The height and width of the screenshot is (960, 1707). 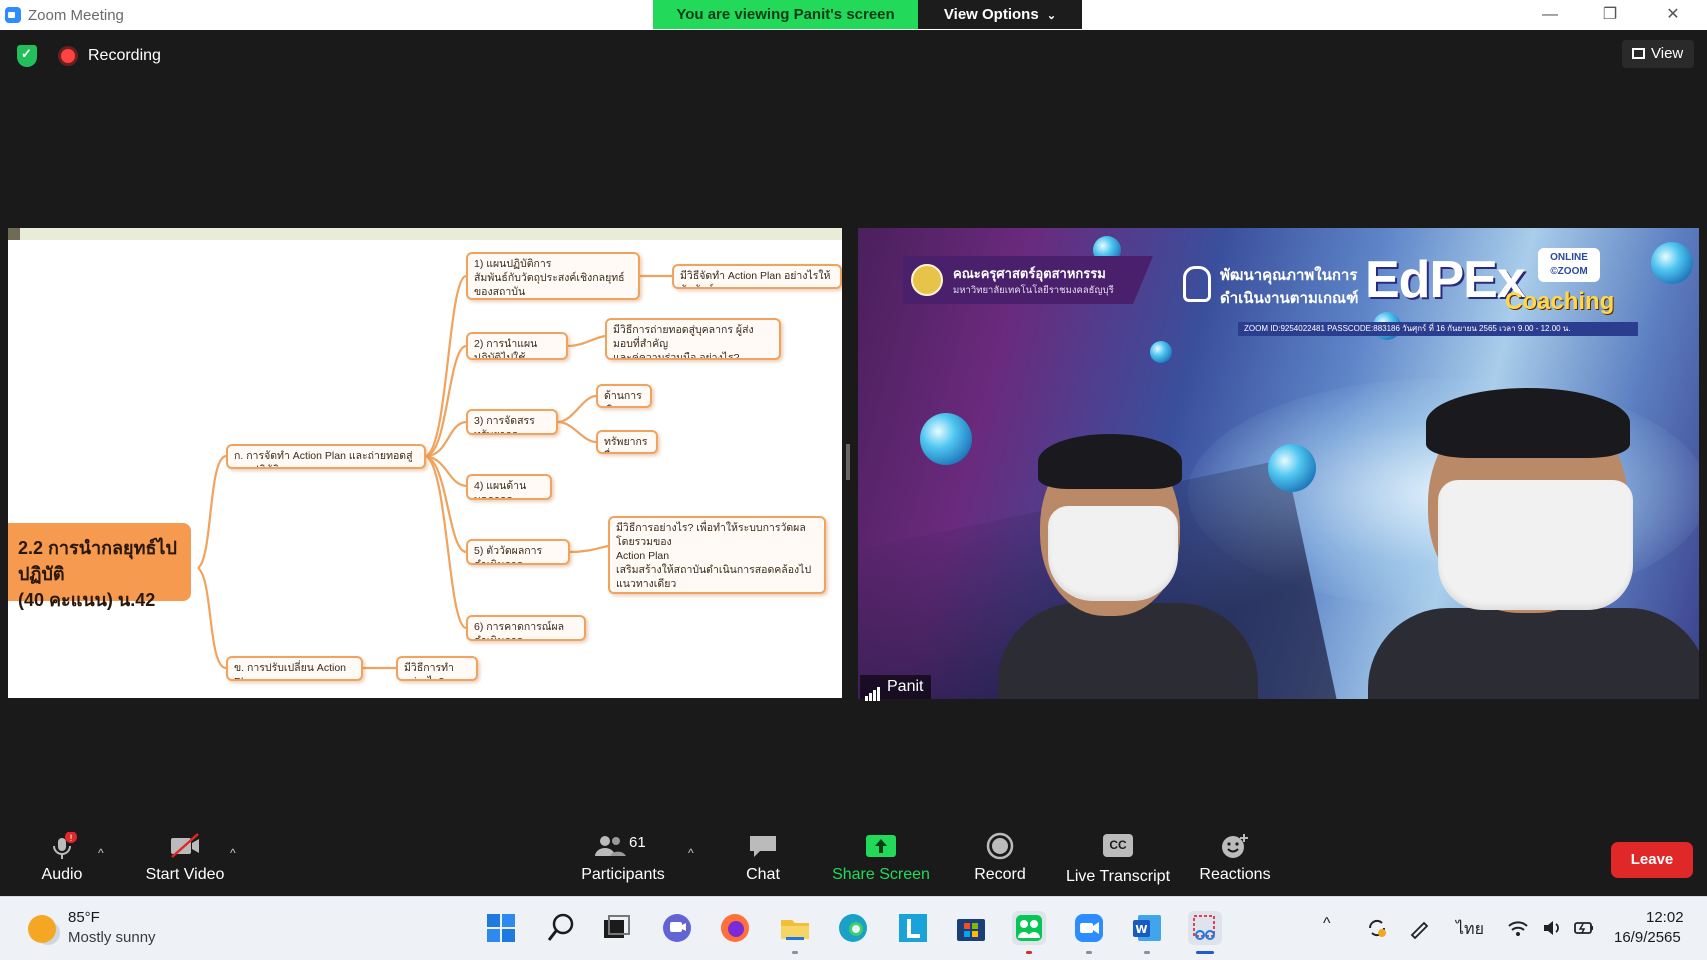 I want to click on university-name: มหาวิทยาลัยเทคโนโลยีราชมงคลธัญบุรี, so click(x=1033, y=290).